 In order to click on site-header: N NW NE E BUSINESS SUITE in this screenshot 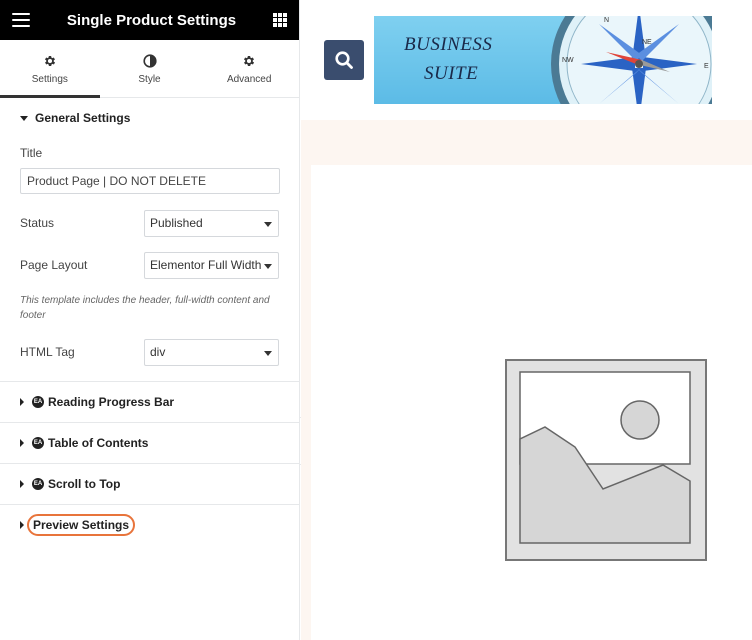, I will do `click(526, 60)`.